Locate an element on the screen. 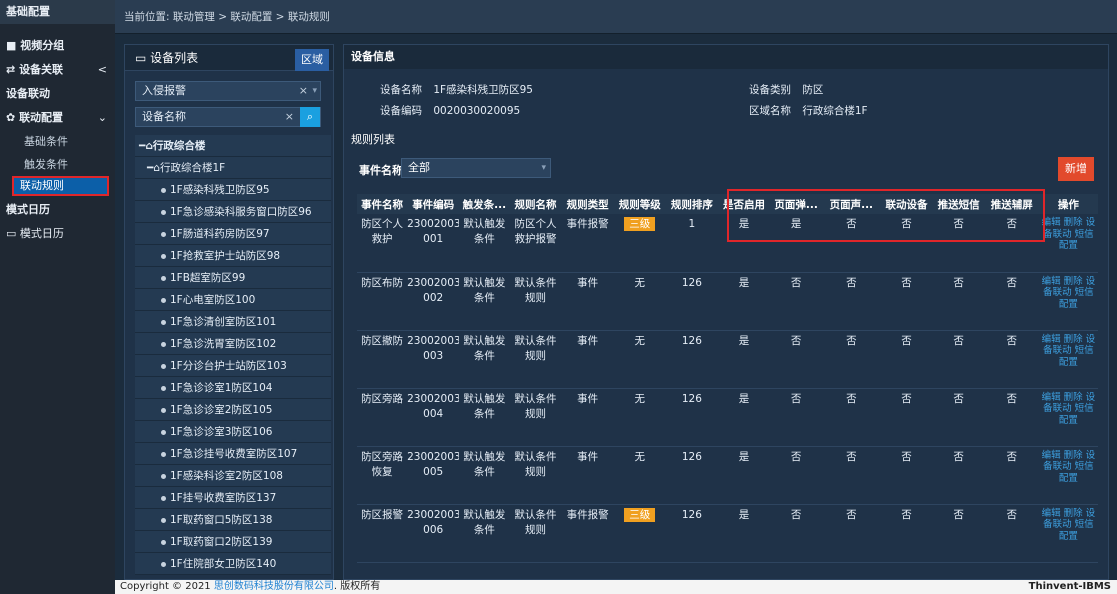  tree-node-label: 1F感染科残卫防区95 is located at coordinates (220, 190).